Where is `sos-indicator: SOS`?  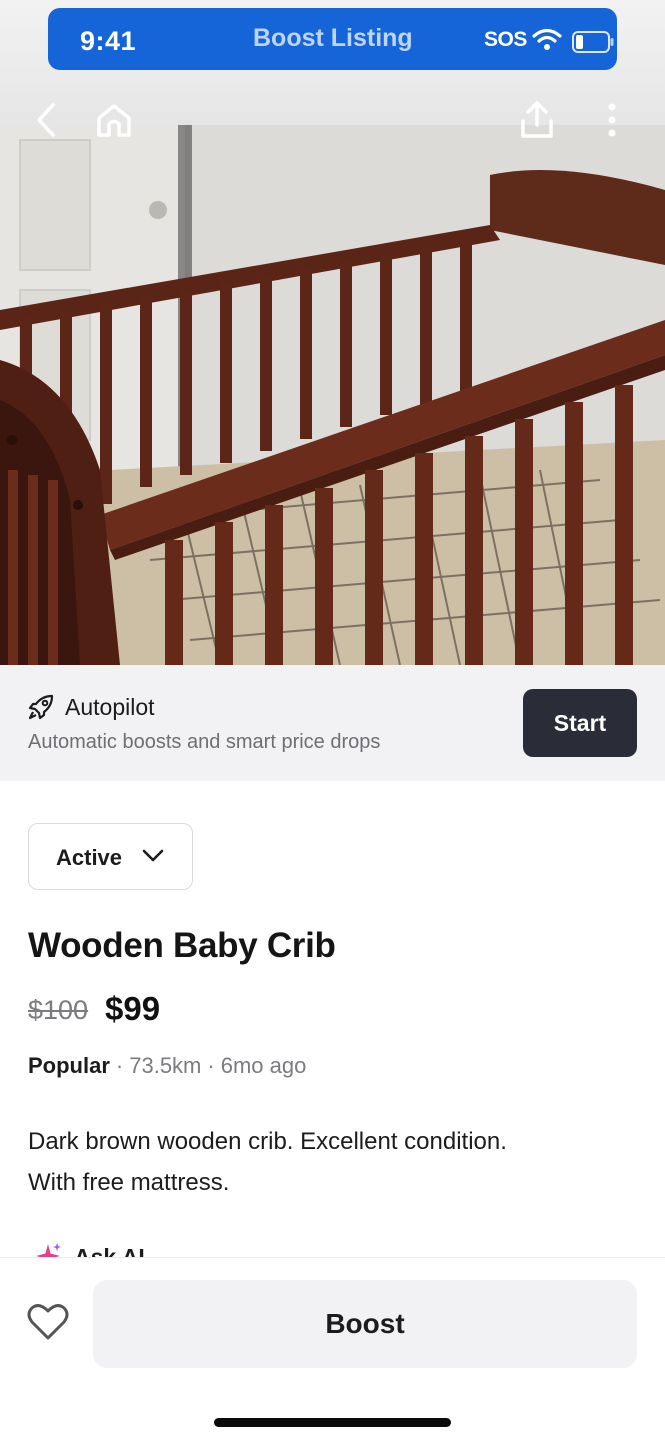 sos-indicator: SOS is located at coordinates (505, 39).